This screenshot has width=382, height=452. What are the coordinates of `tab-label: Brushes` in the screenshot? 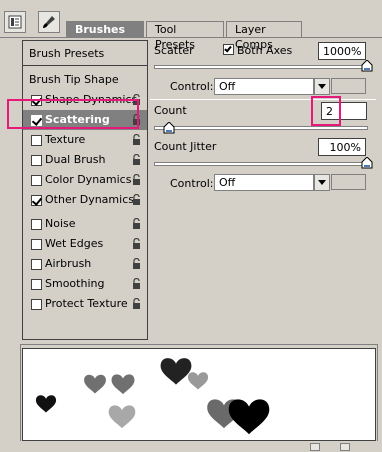 It's located at (100, 29).